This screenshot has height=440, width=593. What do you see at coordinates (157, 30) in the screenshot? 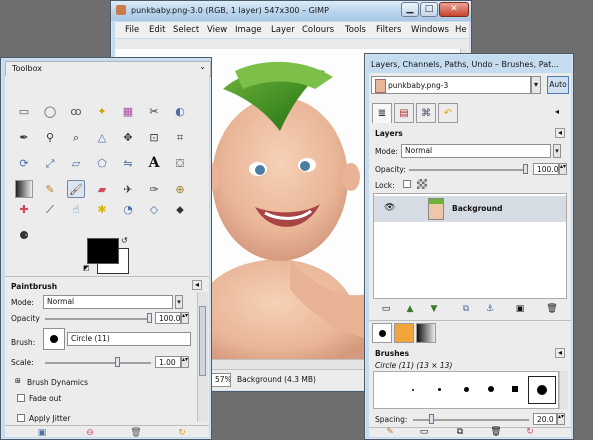
I see `menu-edit: Edit` at bounding box center [157, 30].